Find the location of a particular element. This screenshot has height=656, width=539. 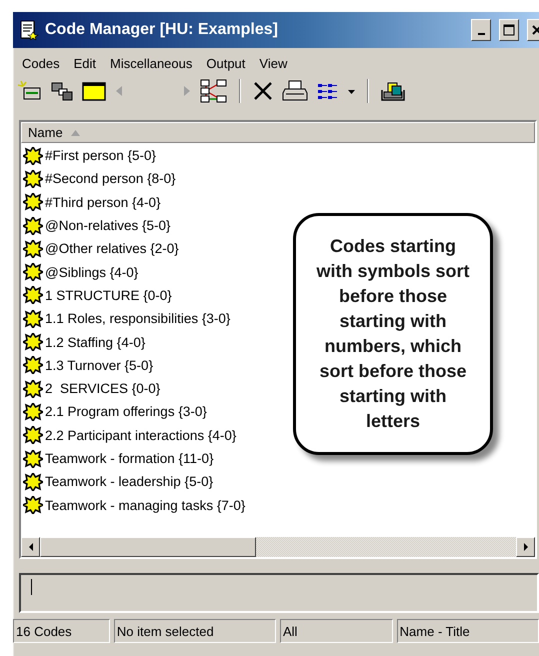

scroll-right-button is located at coordinates (525, 547).